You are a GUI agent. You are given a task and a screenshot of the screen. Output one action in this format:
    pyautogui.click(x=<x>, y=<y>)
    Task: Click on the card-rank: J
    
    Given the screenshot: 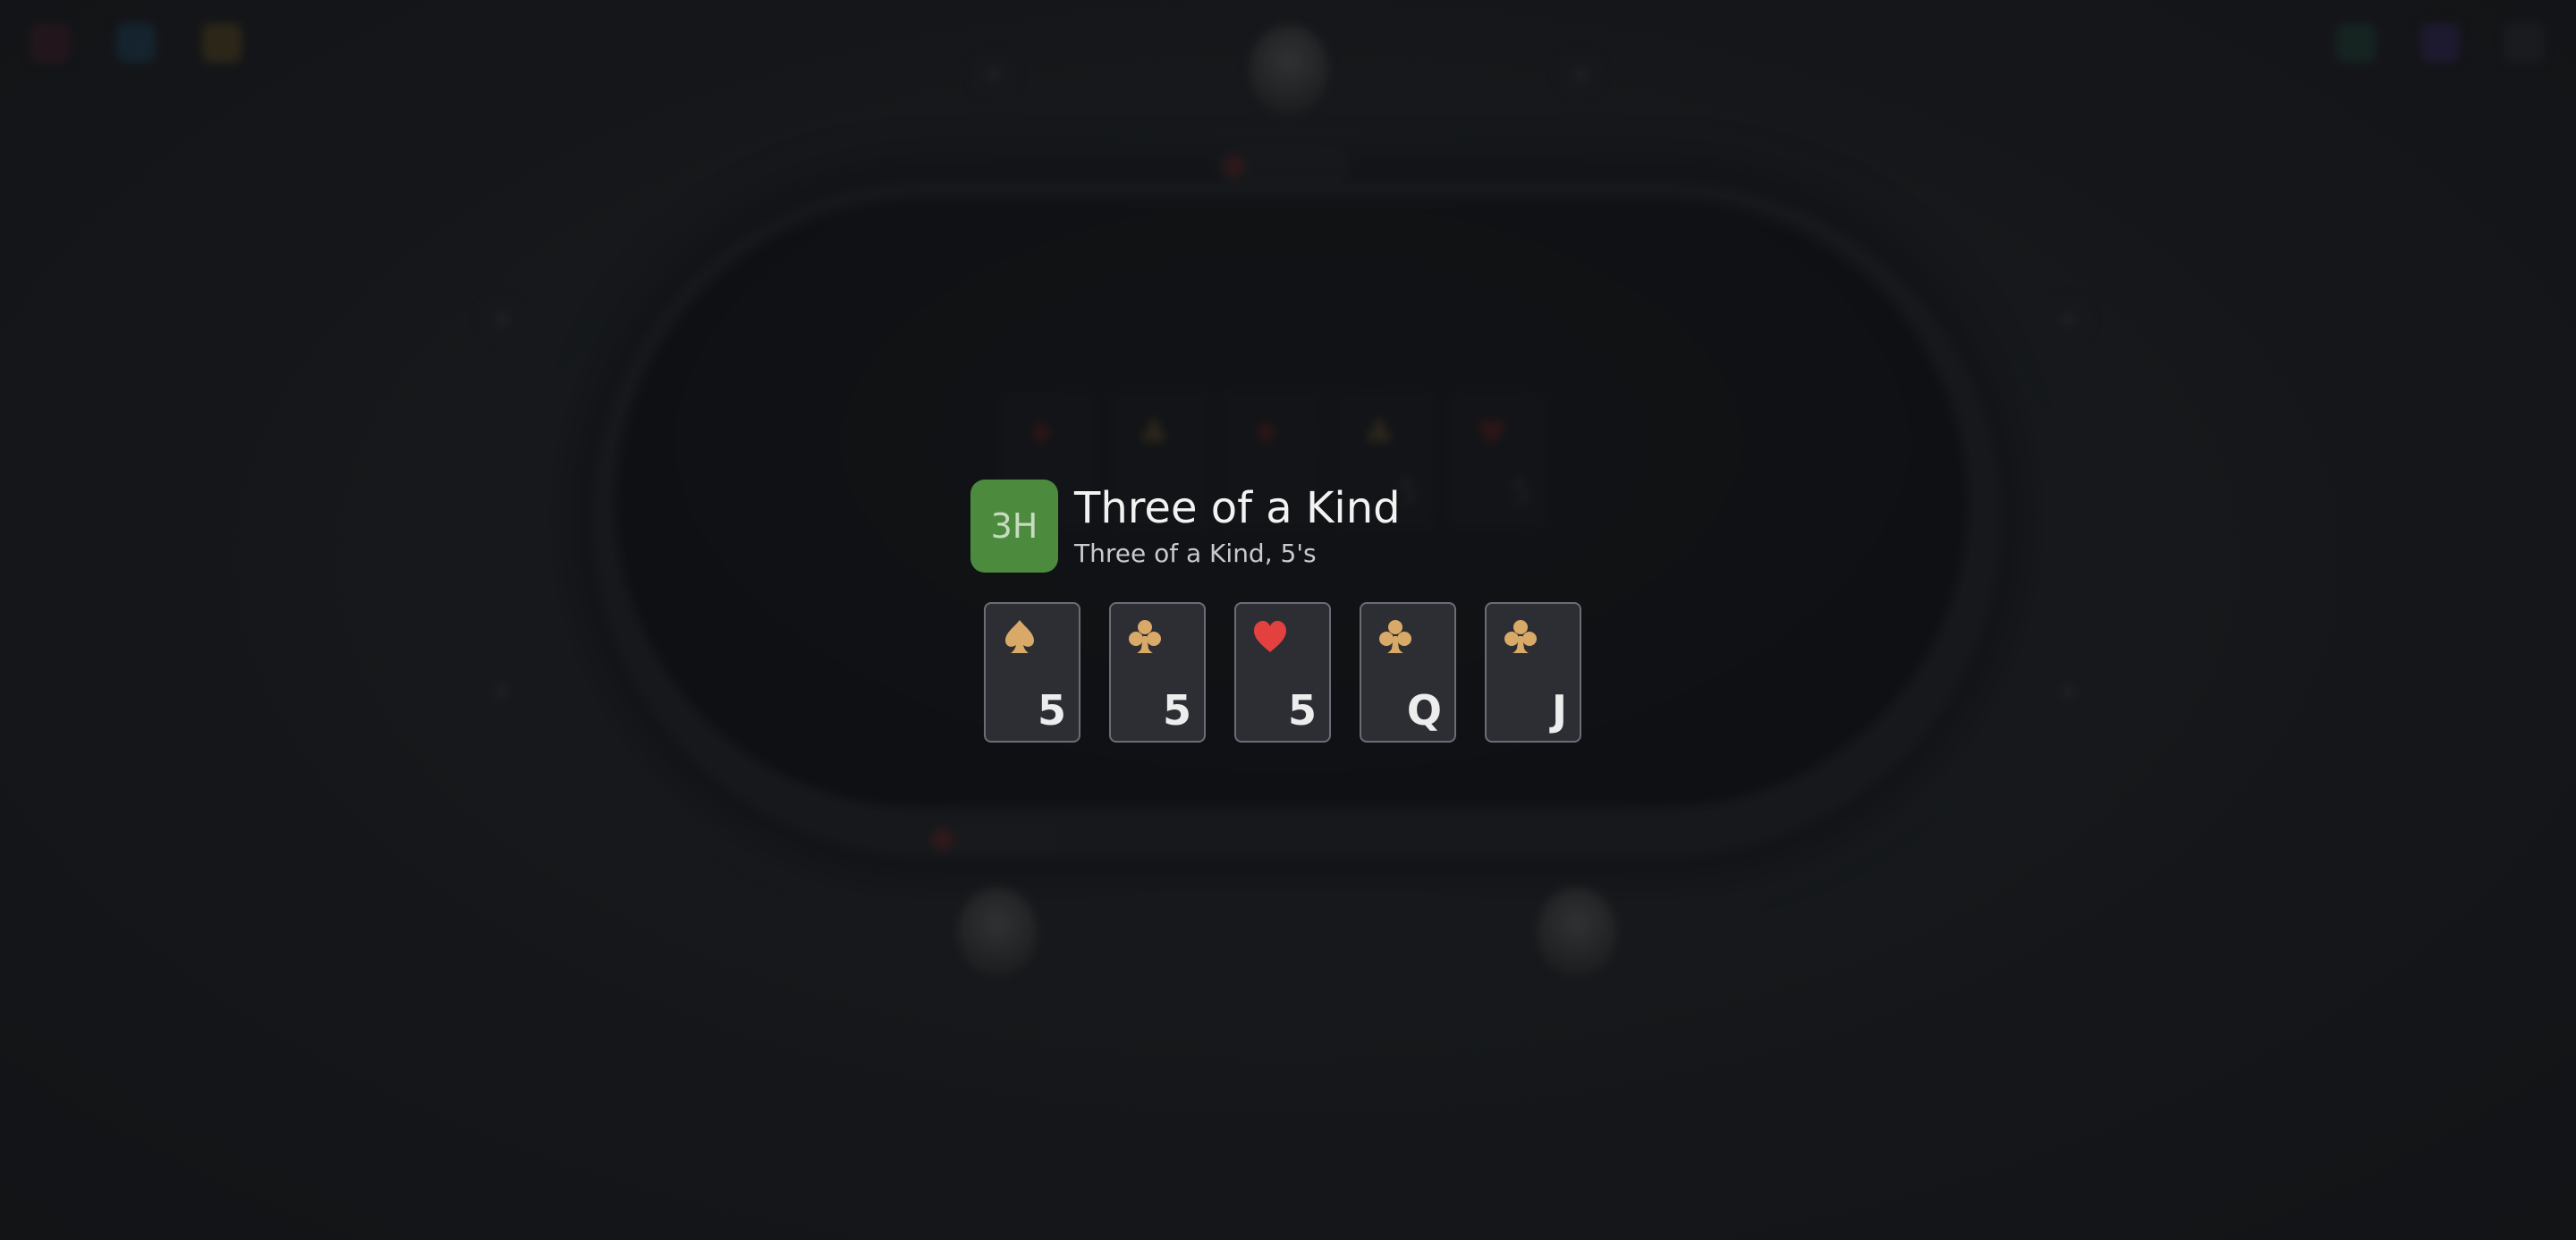 What is the action you would take?
    pyautogui.click(x=1559, y=710)
    